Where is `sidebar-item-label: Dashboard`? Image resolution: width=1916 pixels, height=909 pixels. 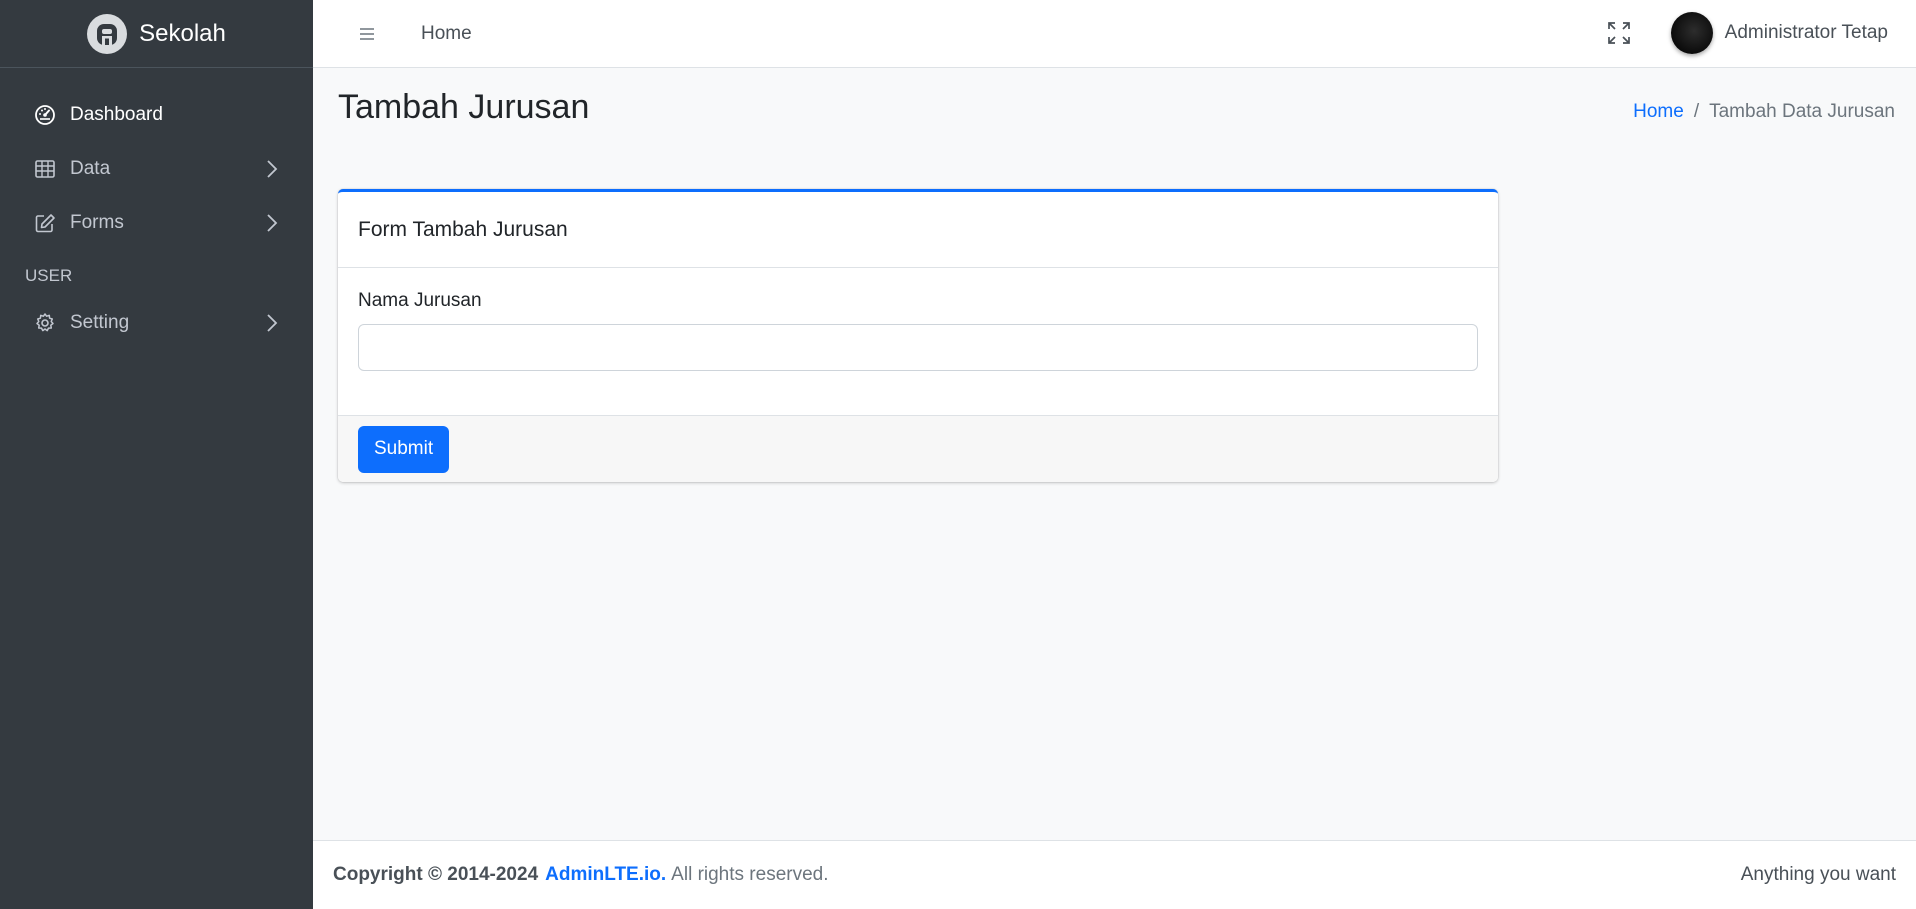
sidebar-item-label: Dashboard is located at coordinates (116, 114).